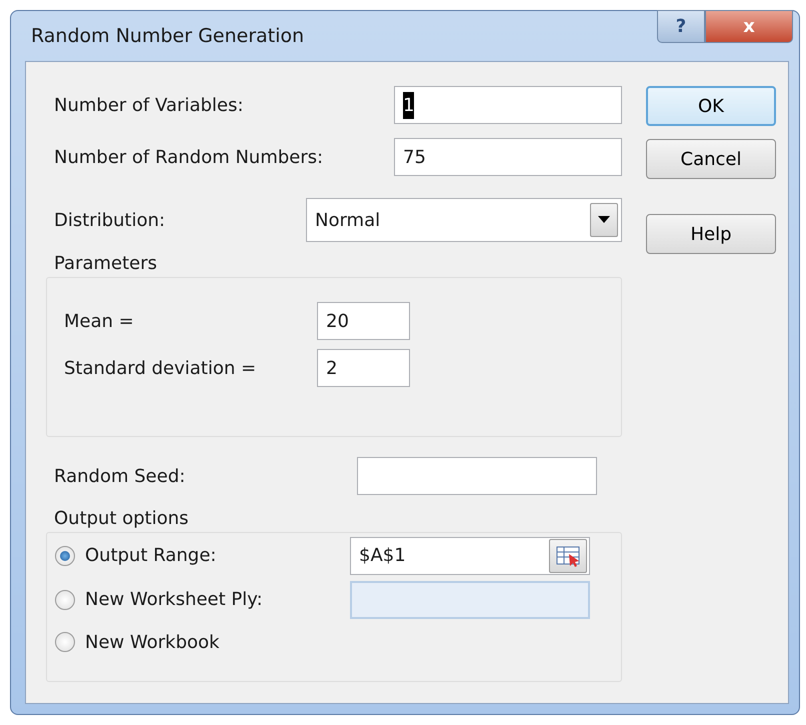  I want to click on range-picker-button, so click(568, 555).